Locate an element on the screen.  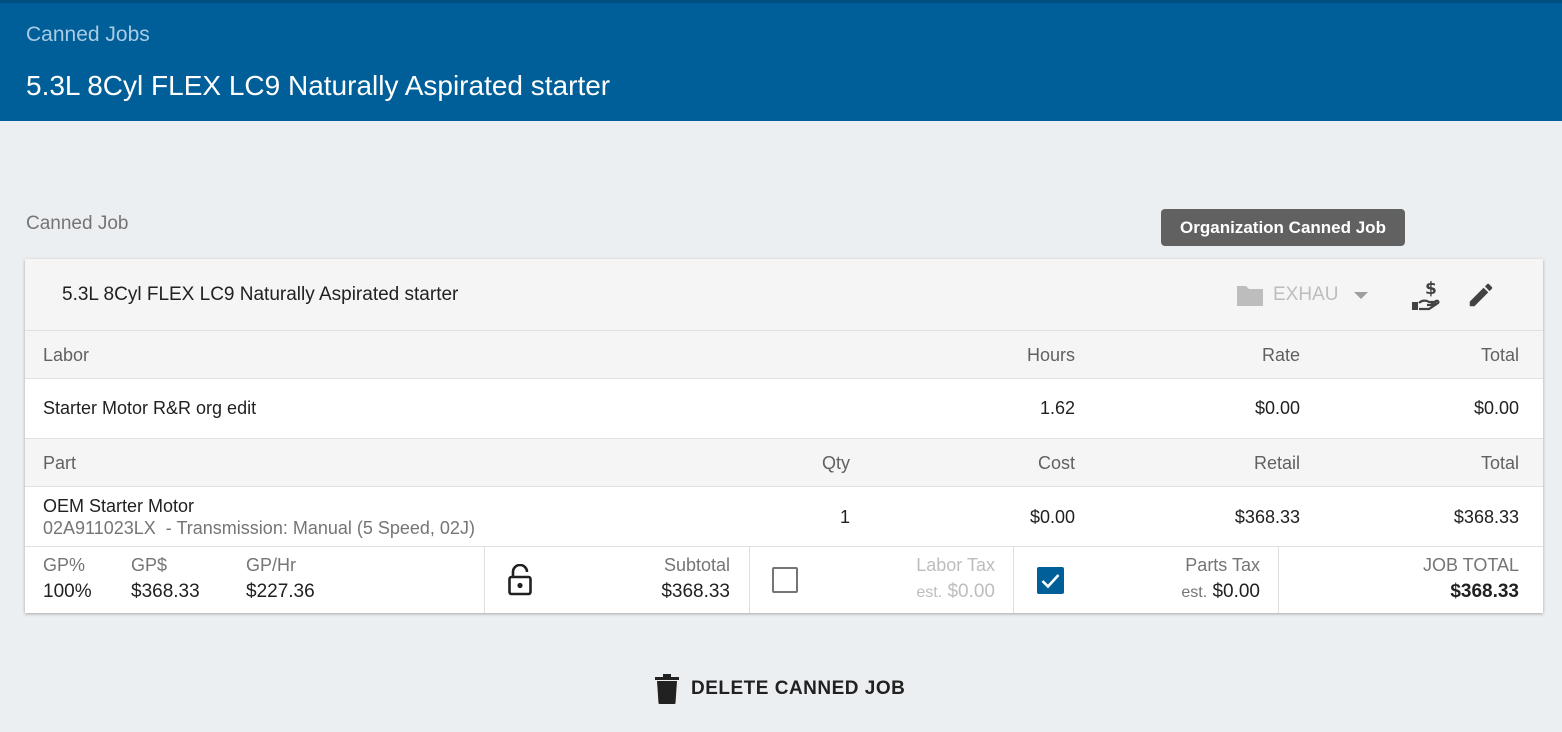
section-label: Canned Job is located at coordinates (77, 223).